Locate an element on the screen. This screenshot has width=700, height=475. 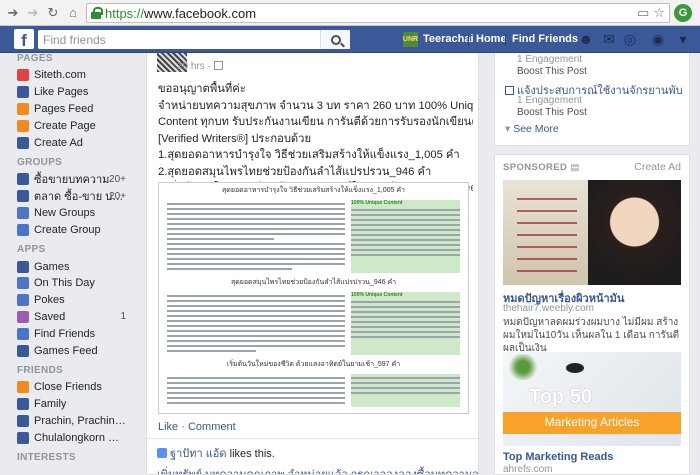
profile-link: Teerachai is located at coordinates (448, 39).